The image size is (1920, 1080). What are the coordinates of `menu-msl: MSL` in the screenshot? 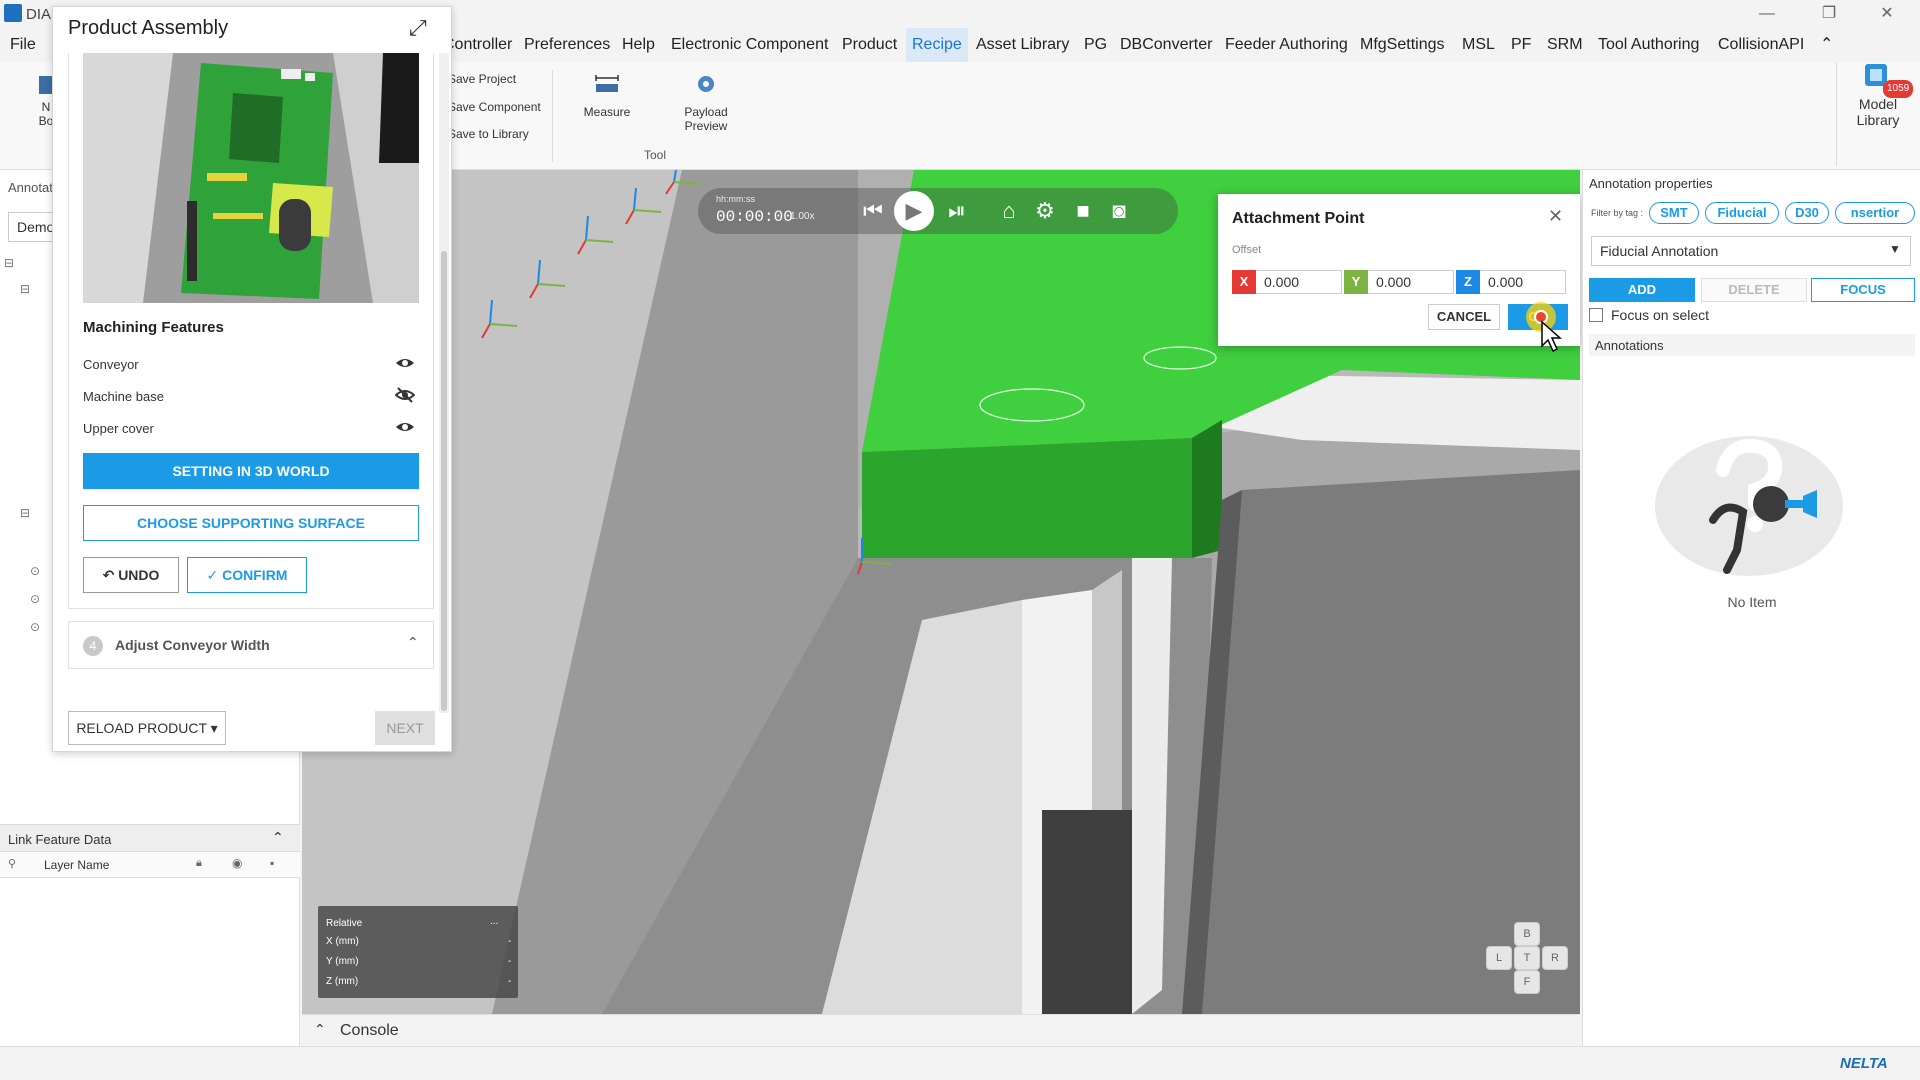 It's located at (1478, 45).